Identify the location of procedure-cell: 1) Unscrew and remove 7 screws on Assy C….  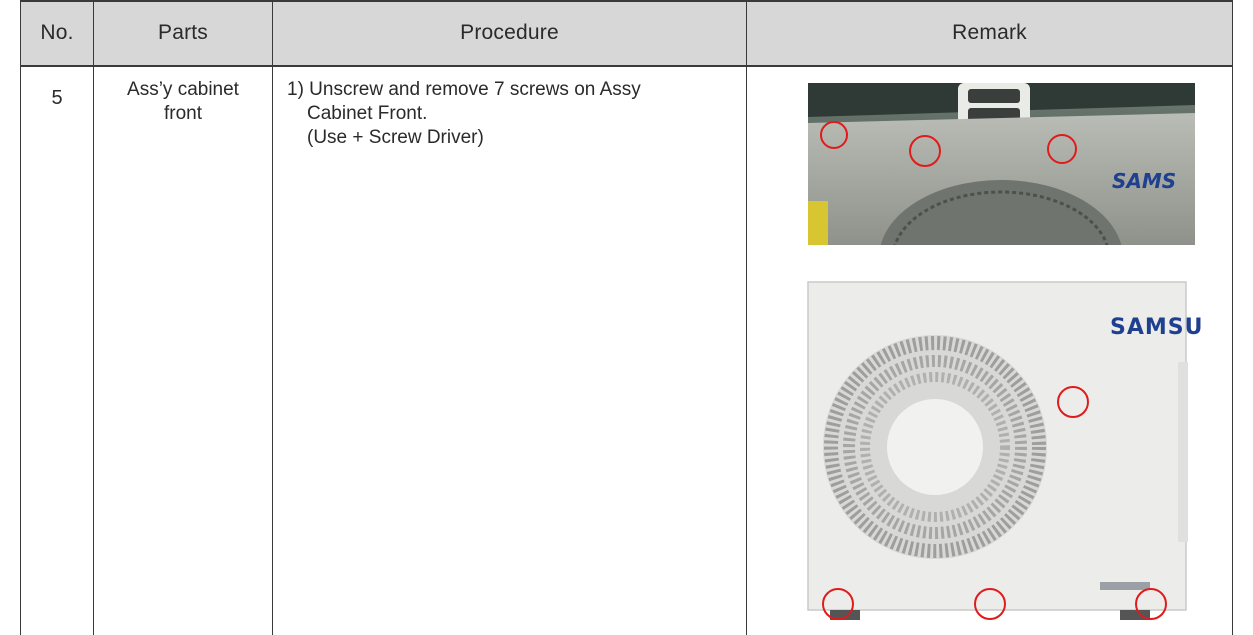
(512, 114).